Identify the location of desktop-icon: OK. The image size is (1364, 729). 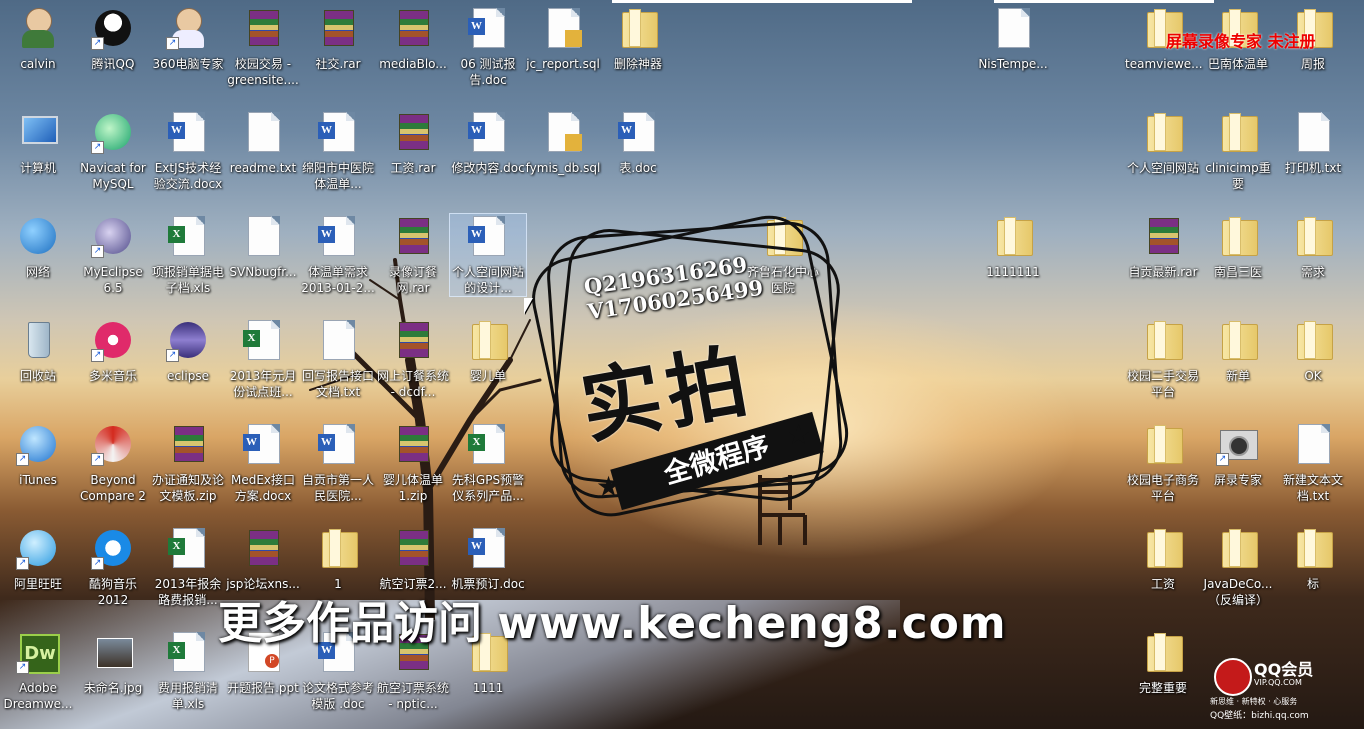
(1313, 351).